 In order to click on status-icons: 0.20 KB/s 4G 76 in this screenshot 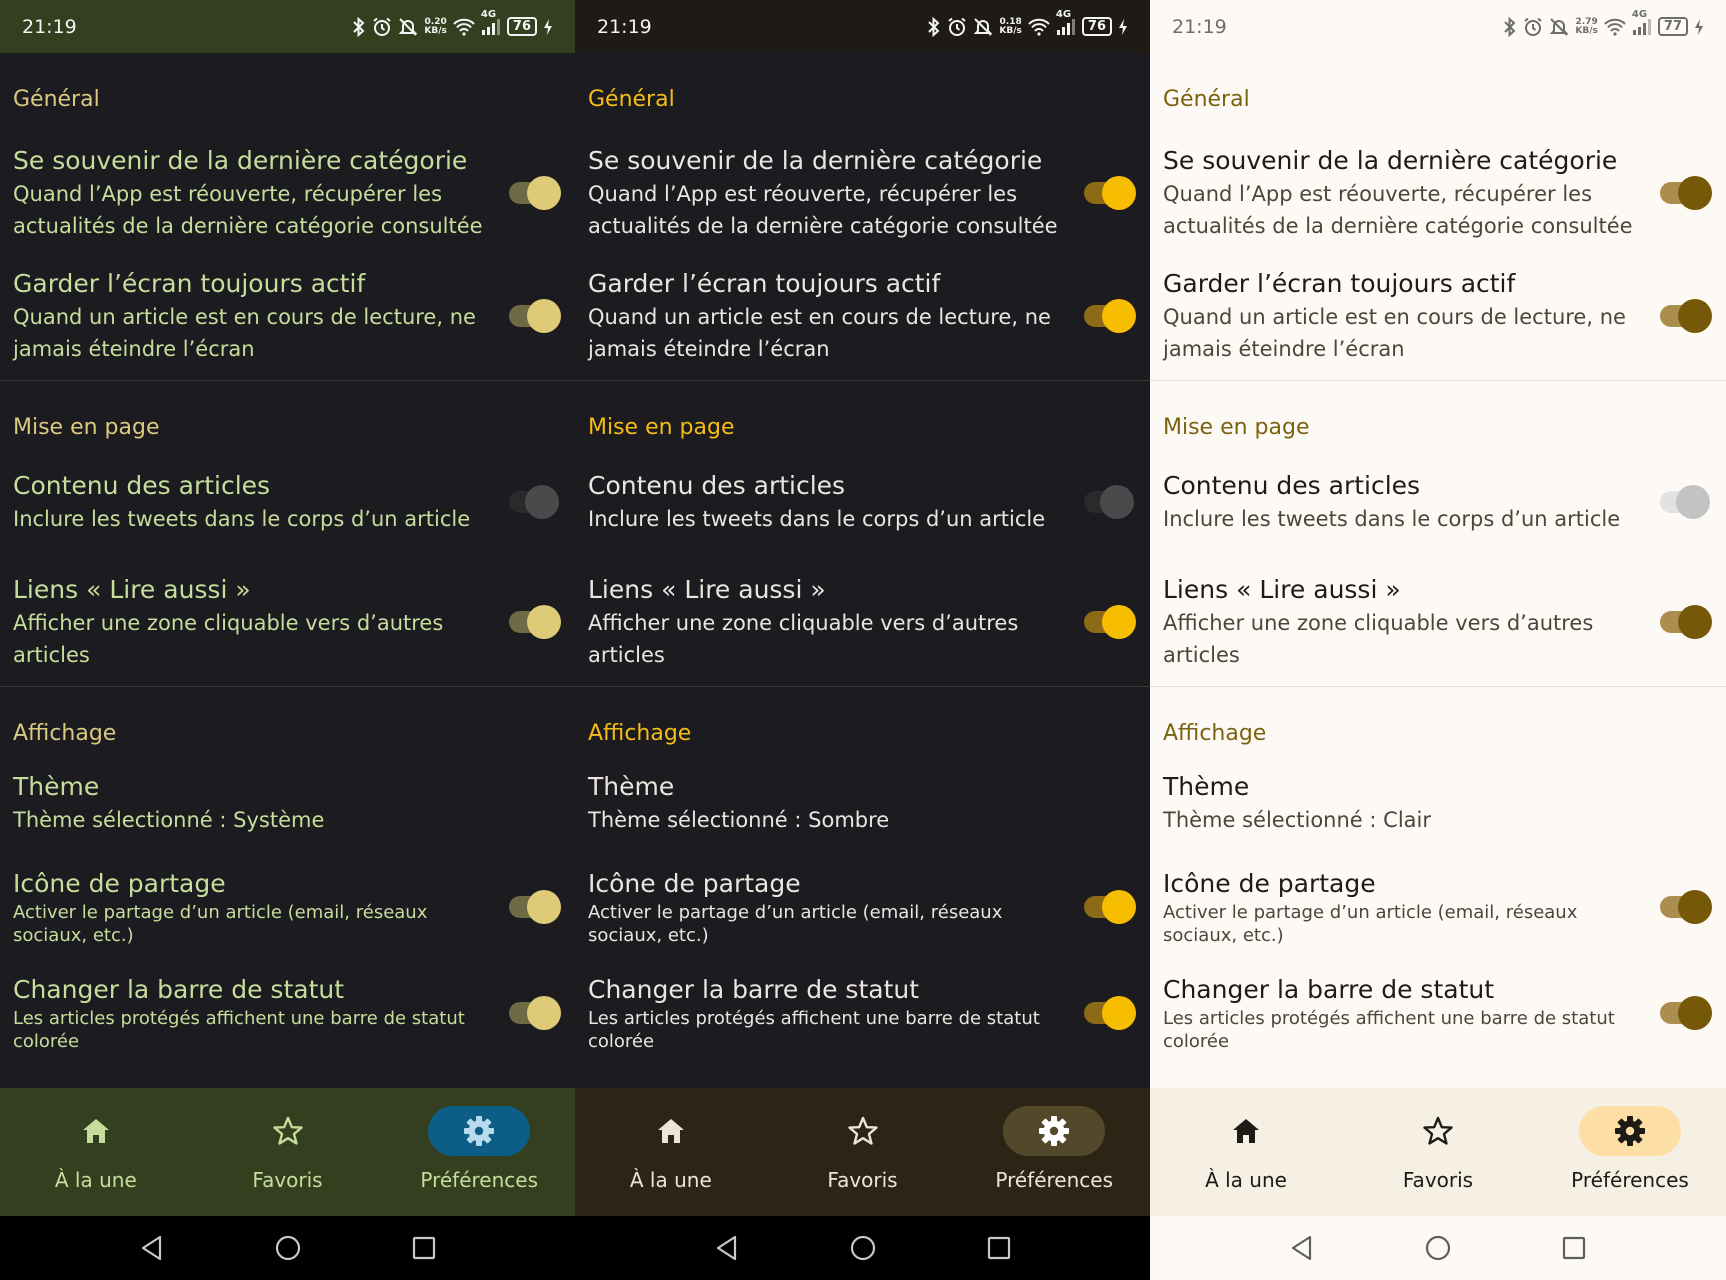, I will do `click(452, 23)`.